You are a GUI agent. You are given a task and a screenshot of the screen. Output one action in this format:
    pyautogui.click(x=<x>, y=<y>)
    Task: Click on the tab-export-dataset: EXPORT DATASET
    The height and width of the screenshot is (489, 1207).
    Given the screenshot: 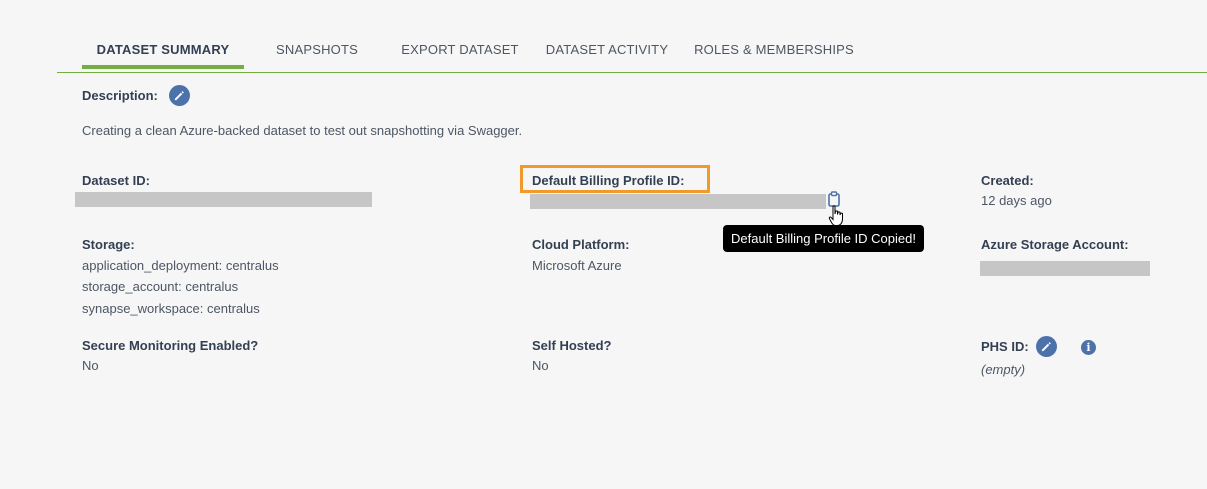 What is the action you would take?
    pyautogui.click(x=460, y=52)
    